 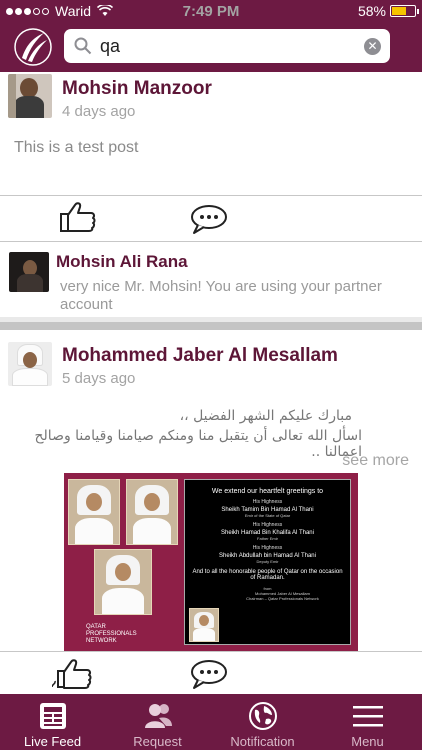 I want to click on users-icon, so click(x=158, y=716).